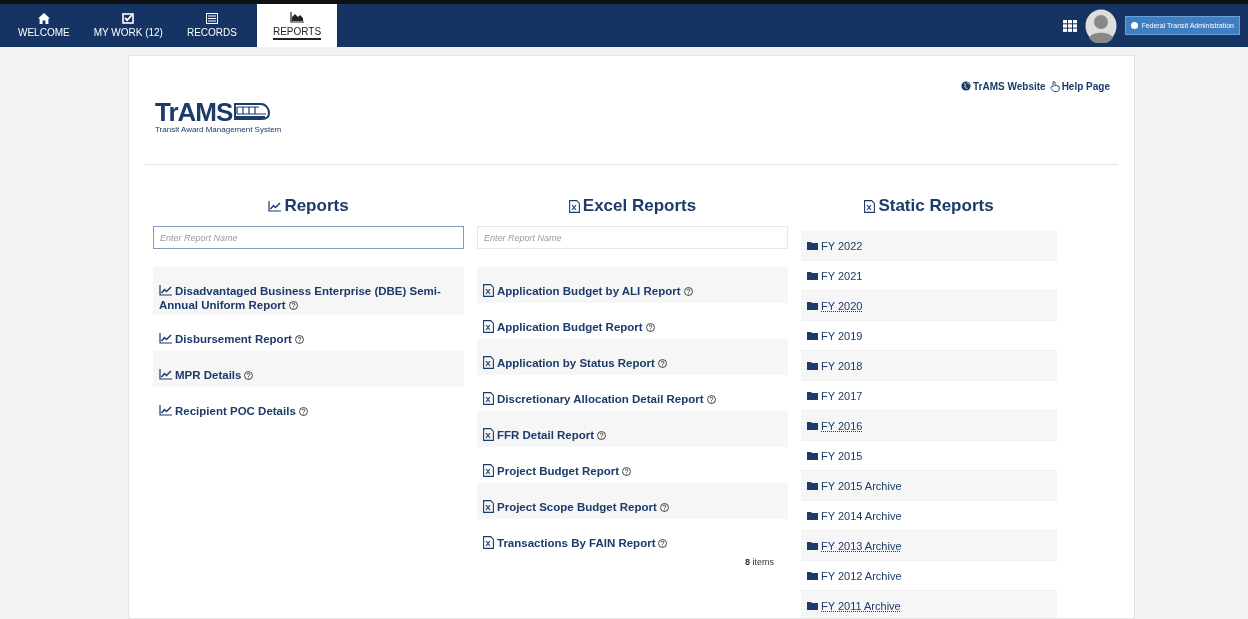 Image resolution: width=1248 pixels, height=619 pixels. Describe the element at coordinates (545, 435) in the screenshot. I see `report-link: FFR Detail Report` at that location.